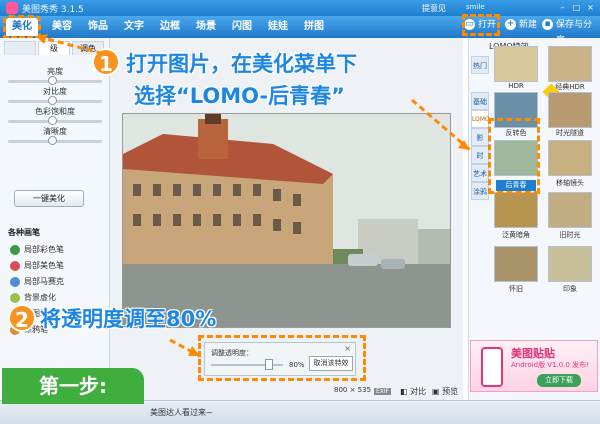  Describe the element at coordinates (42, 39) in the screenshot. I see `arrowhead` at that location.